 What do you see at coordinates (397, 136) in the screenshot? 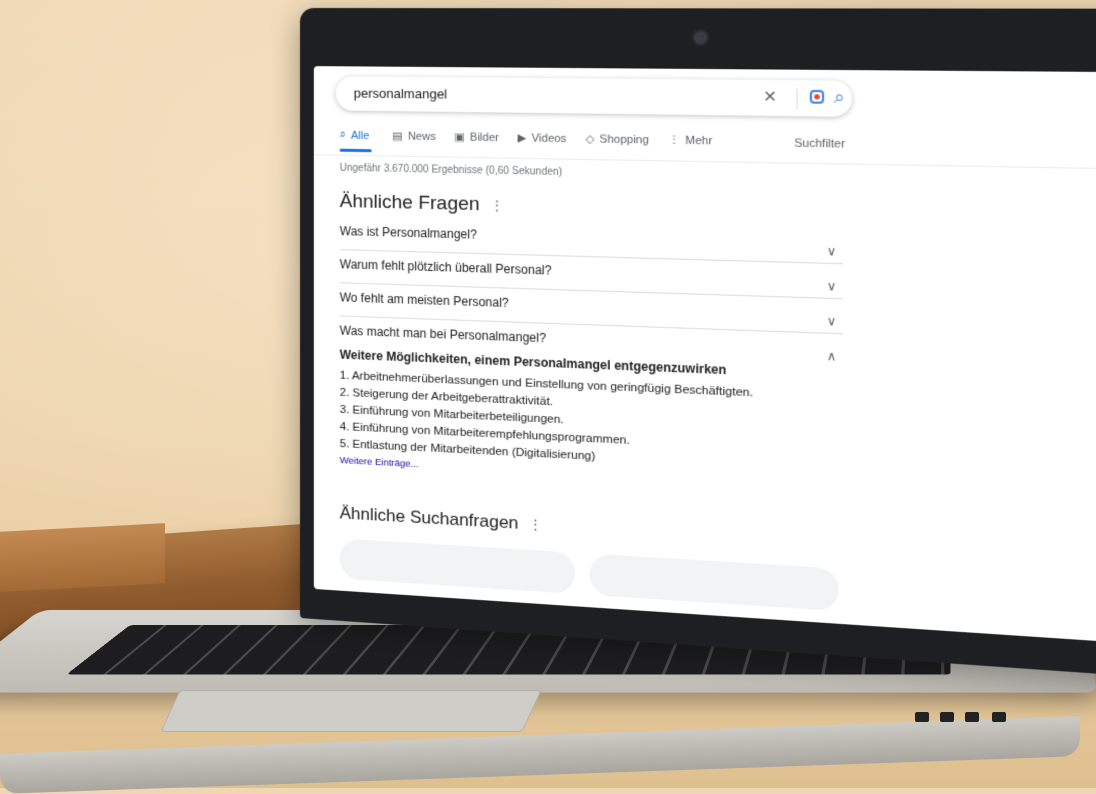
I see `news-icon: ▤` at bounding box center [397, 136].